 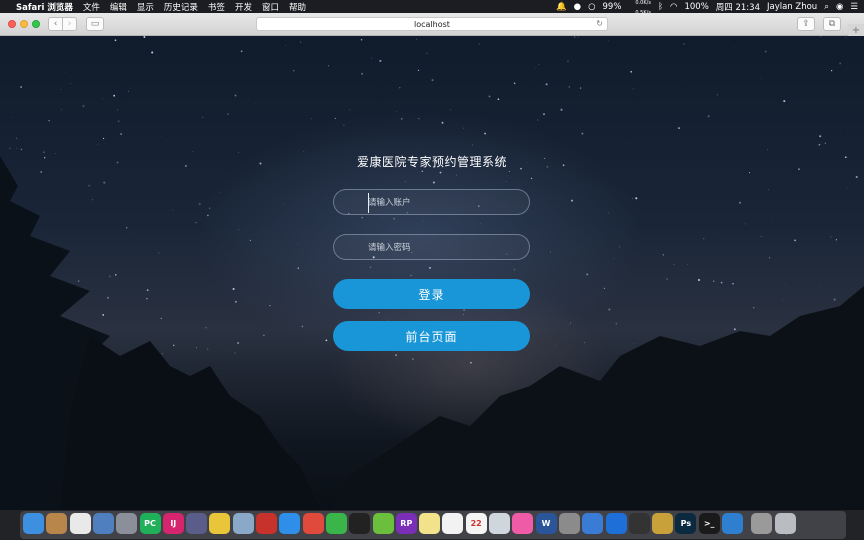 I want to click on menu-view: 显示, so click(x=145, y=7).